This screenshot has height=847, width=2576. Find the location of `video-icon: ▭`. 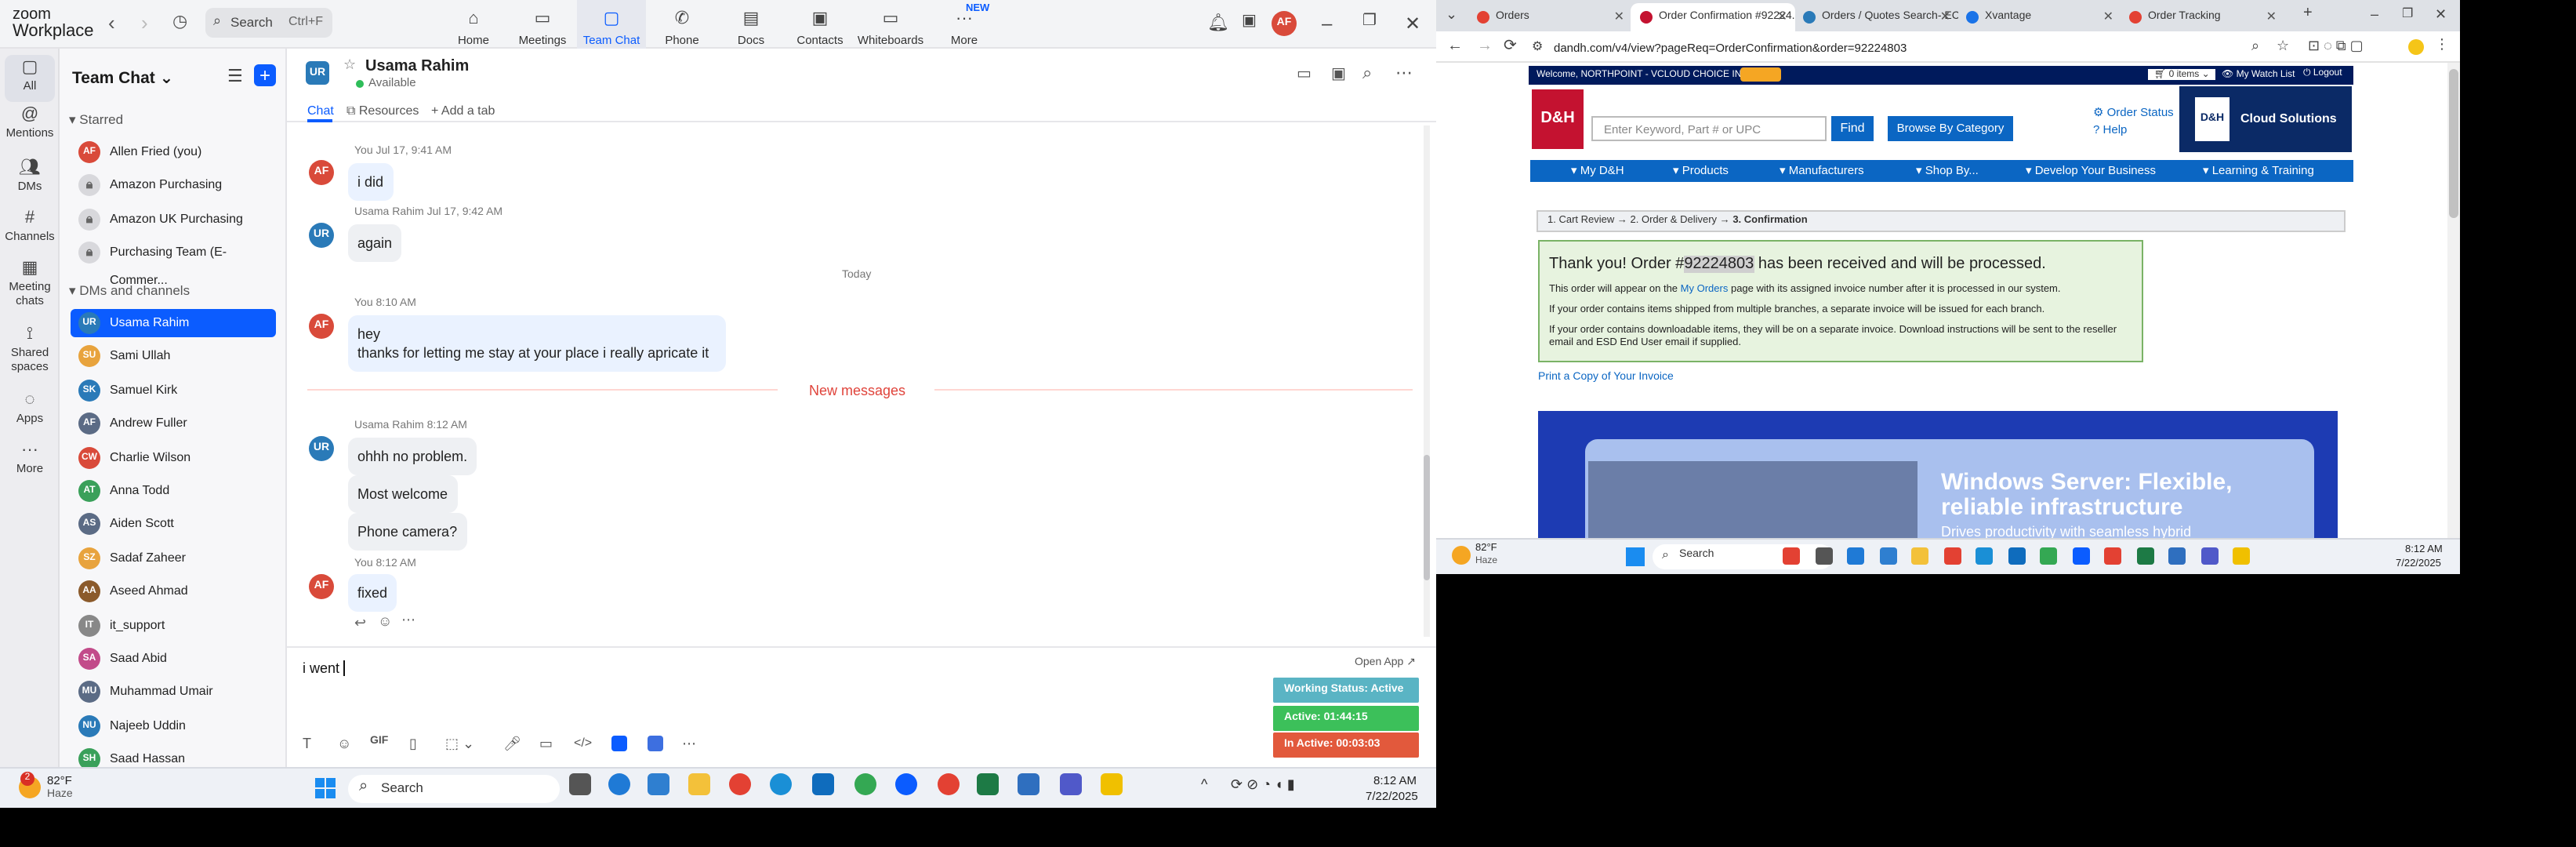

video-icon: ▭ is located at coordinates (1305, 74).